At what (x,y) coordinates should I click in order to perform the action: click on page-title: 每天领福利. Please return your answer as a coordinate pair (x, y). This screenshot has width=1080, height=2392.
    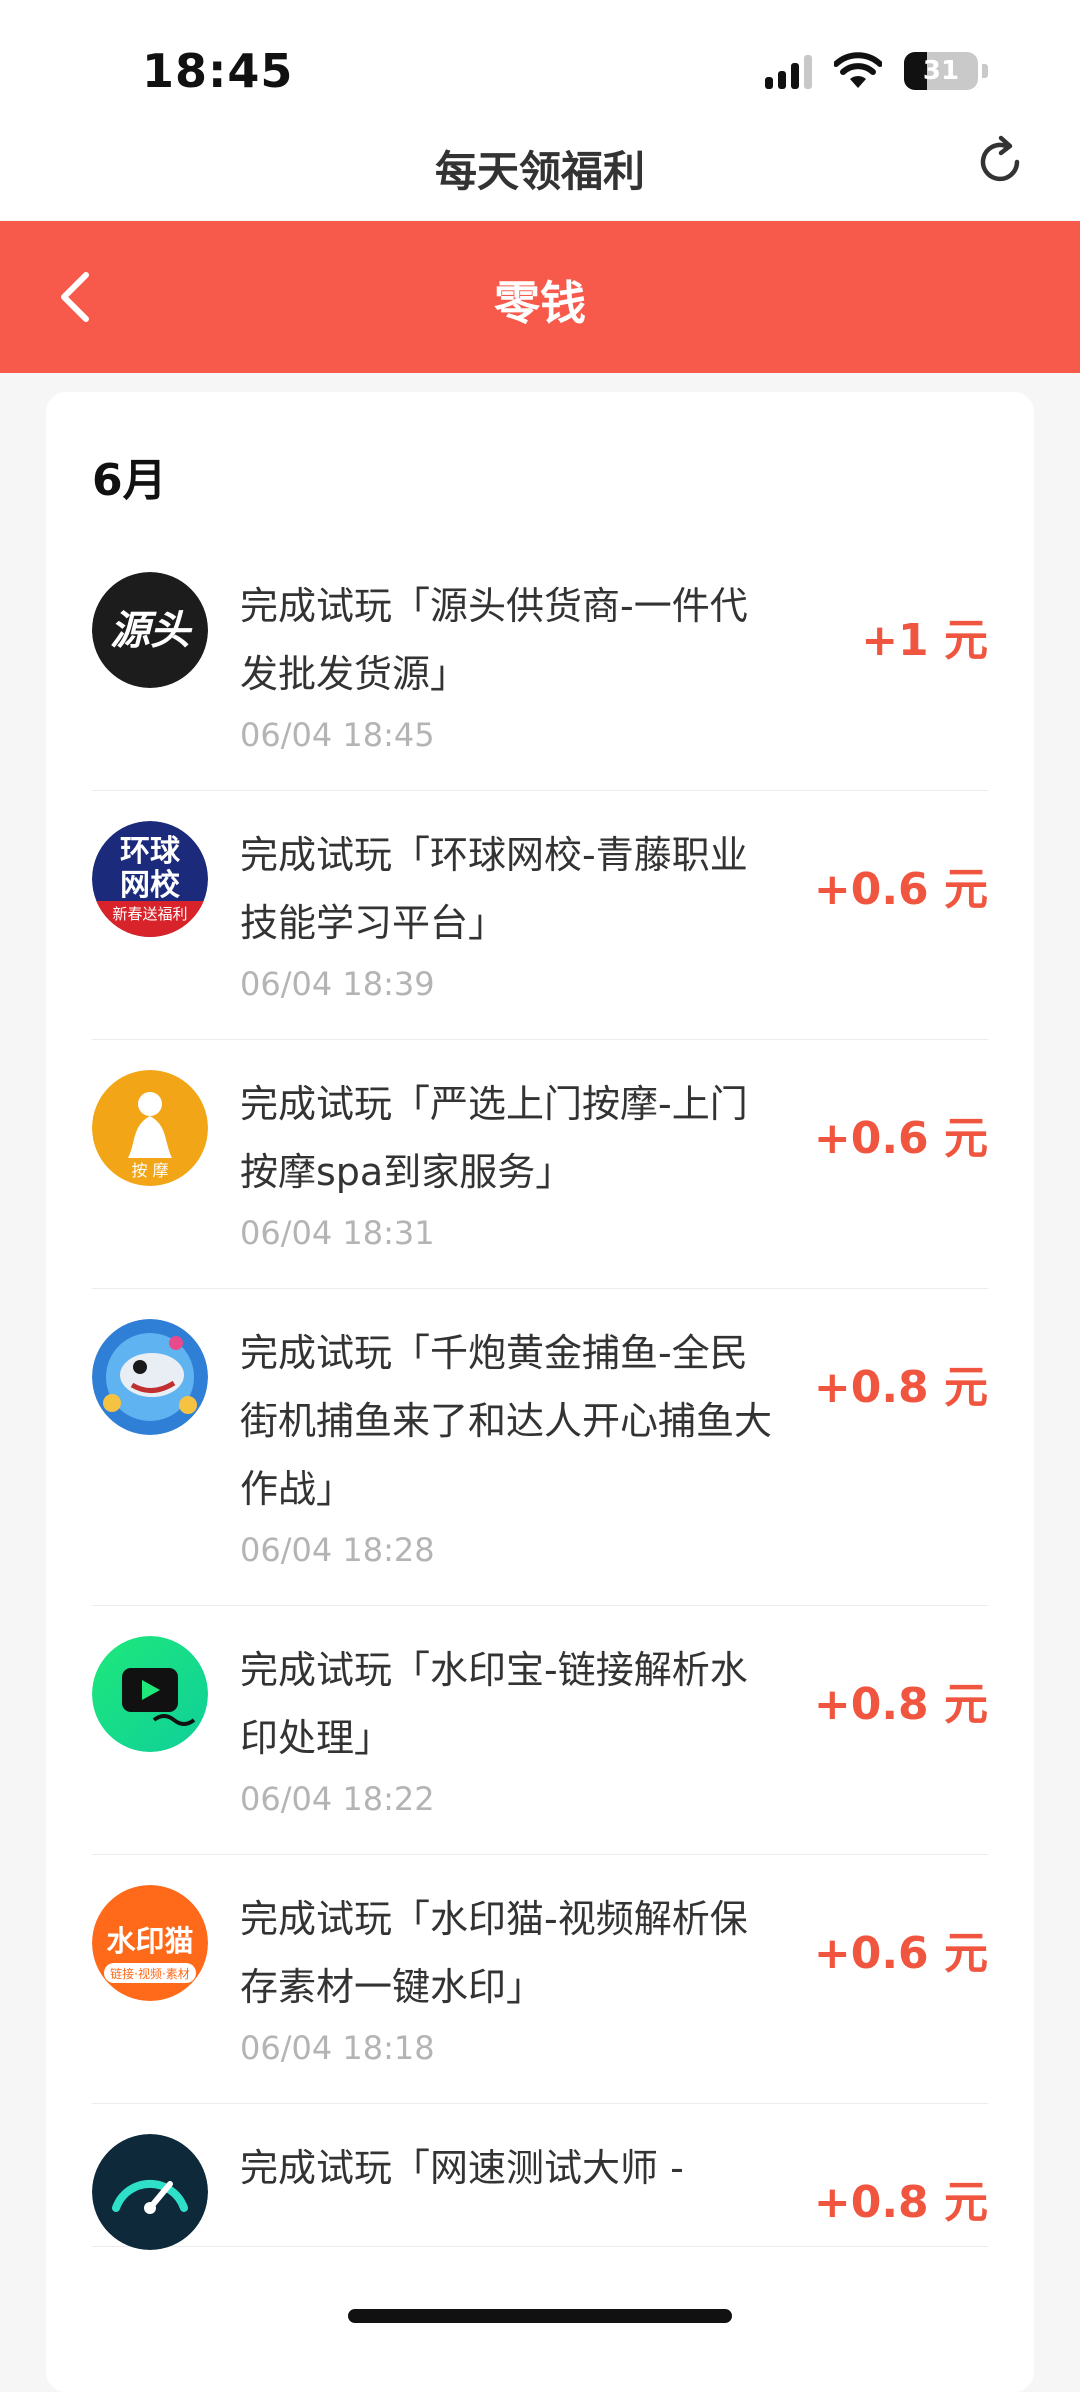
    Looking at the image, I should click on (539, 171).